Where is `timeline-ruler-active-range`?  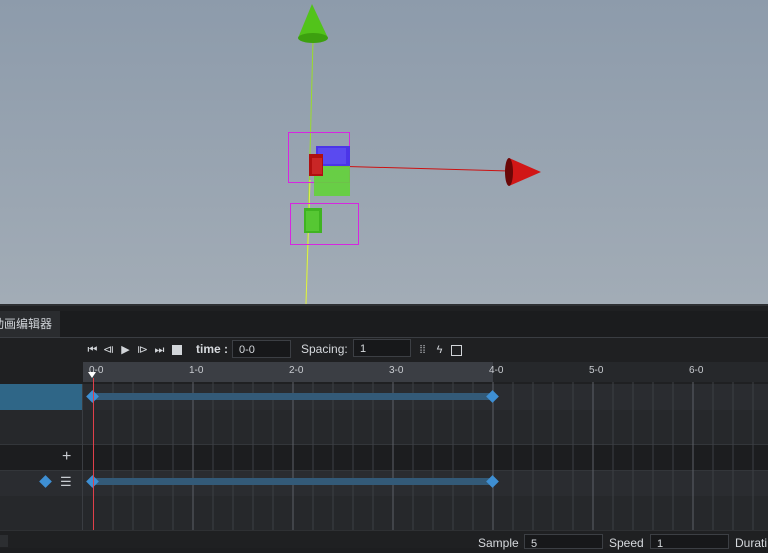 timeline-ruler-active-range is located at coordinates (288, 372).